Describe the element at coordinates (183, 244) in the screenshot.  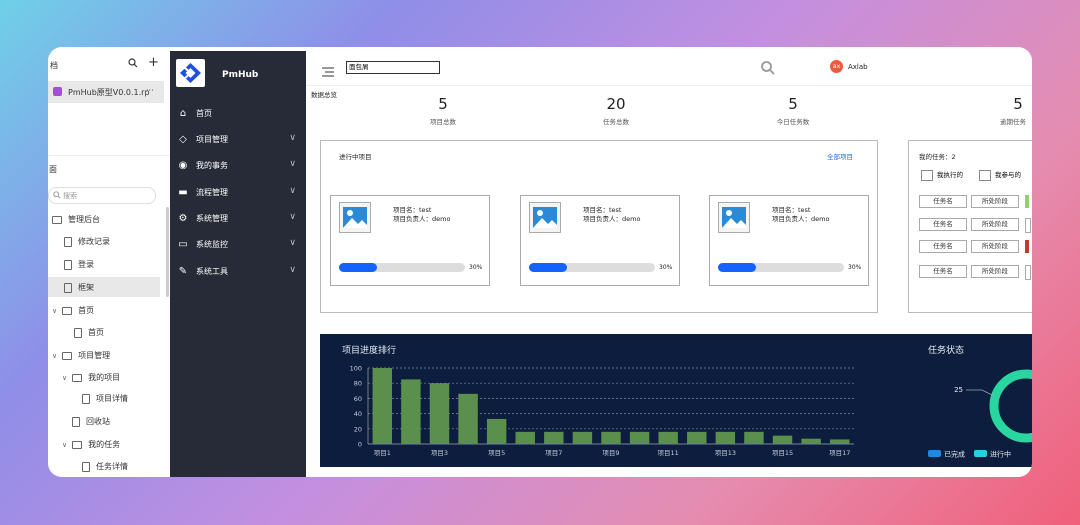
I see `monitor-icon: ▭` at that location.